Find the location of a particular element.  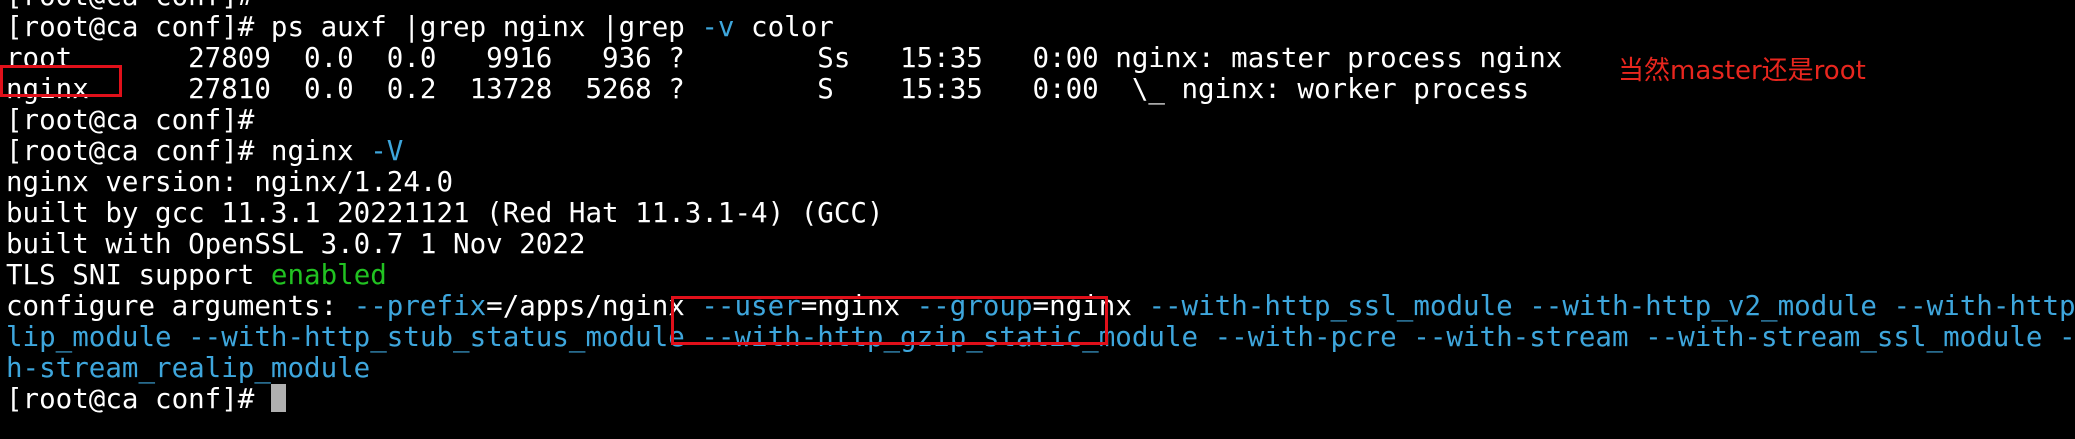

terminal-text-segment: h-stream_realip_module is located at coordinates (188, 368).